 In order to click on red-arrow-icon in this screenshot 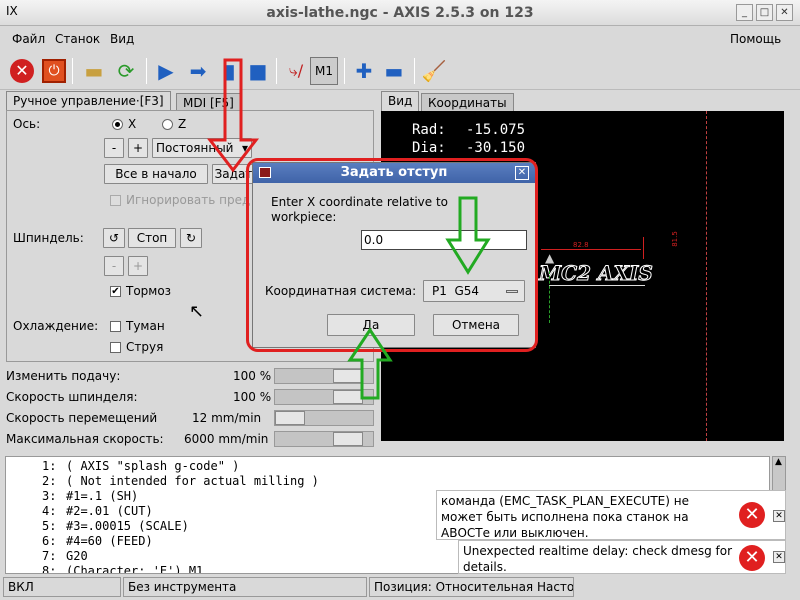, I will do `click(233, 115)`.